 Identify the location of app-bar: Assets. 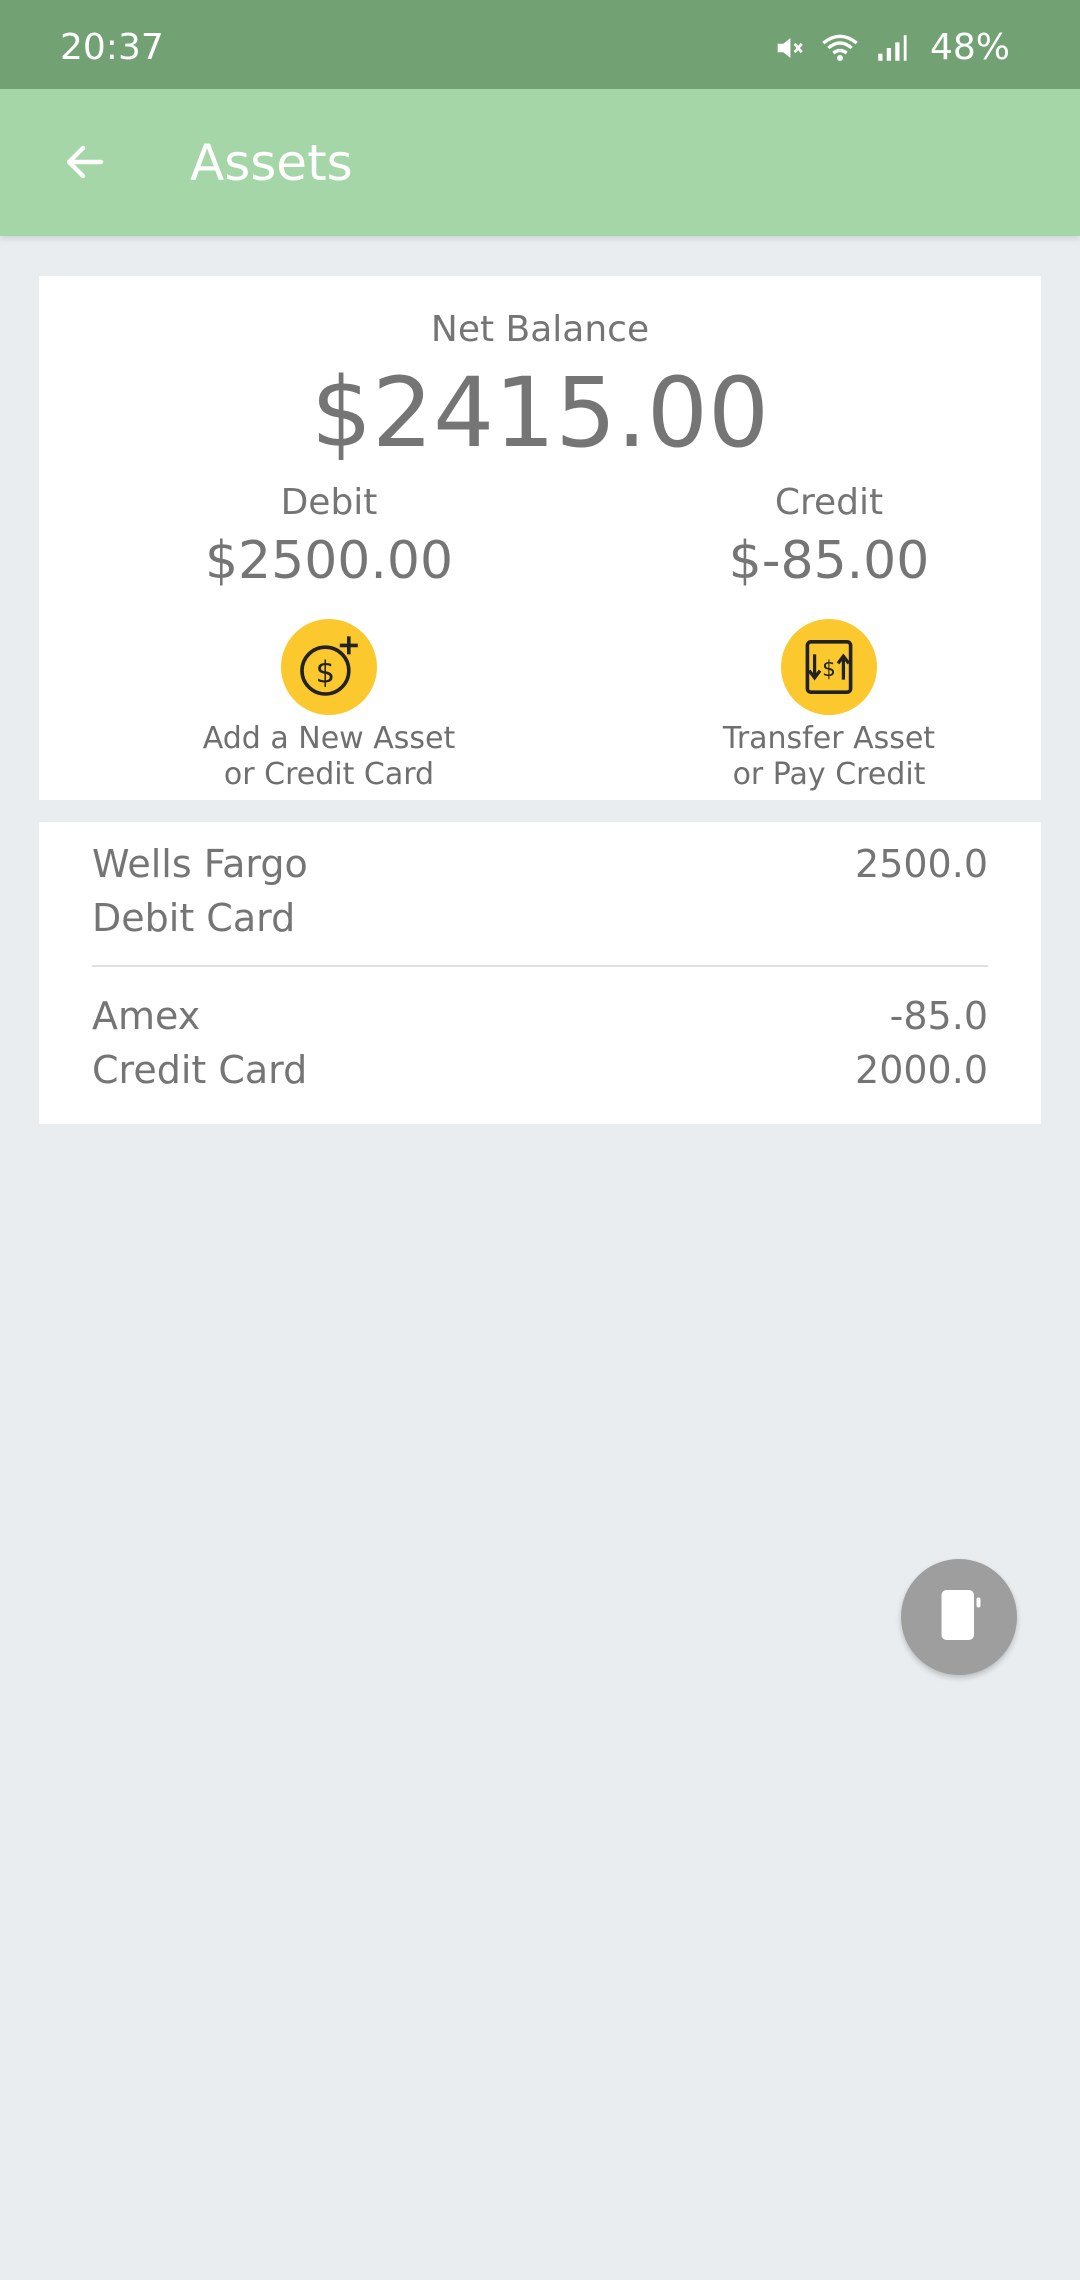
(540, 162).